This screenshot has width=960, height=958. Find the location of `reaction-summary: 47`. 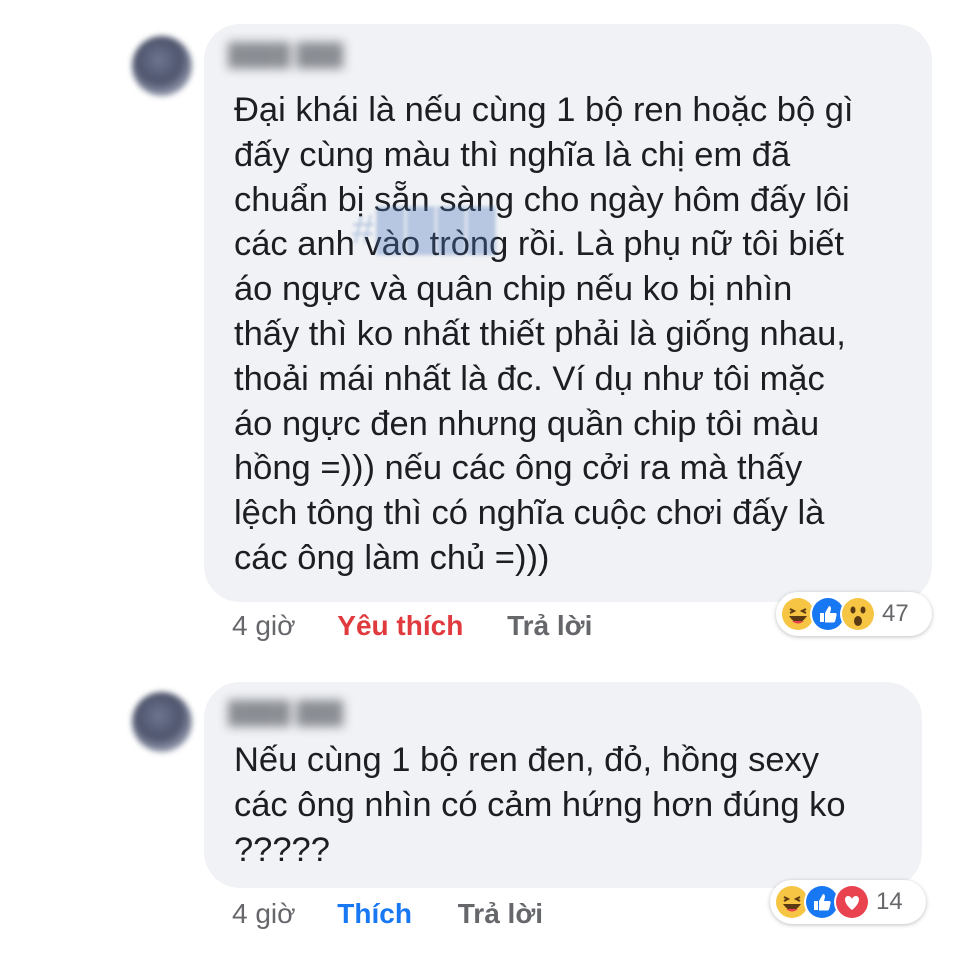

reaction-summary: 47 is located at coordinates (854, 614).